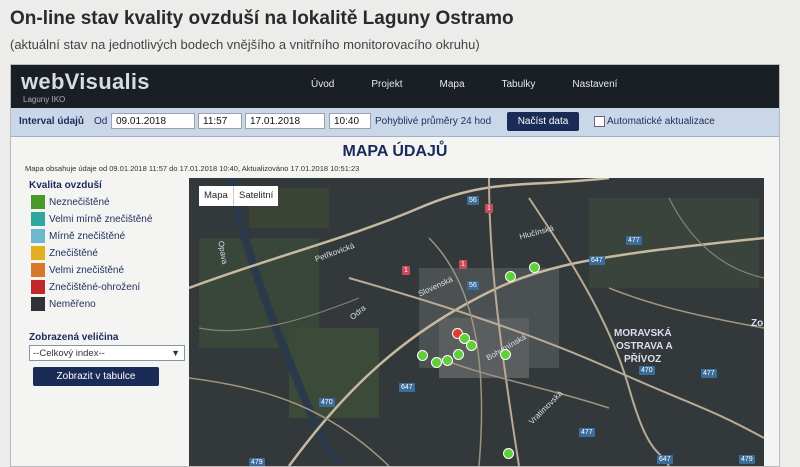  I want to click on main-nav: Úvod Projekt Mapa Tabulky Nastavení, so click(482, 84).